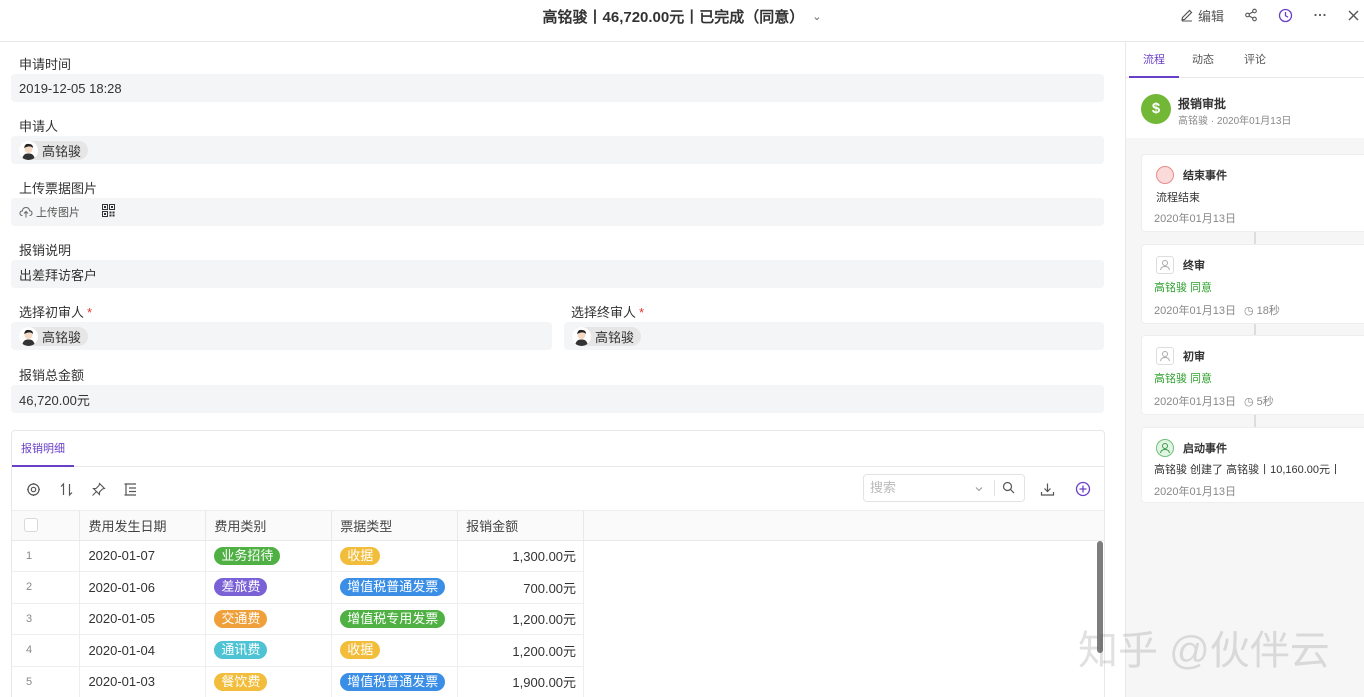 The height and width of the screenshot is (697, 1364). What do you see at coordinates (1154, 60) in the screenshot?
I see `tab-workflow: 流程` at bounding box center [1154, 60].